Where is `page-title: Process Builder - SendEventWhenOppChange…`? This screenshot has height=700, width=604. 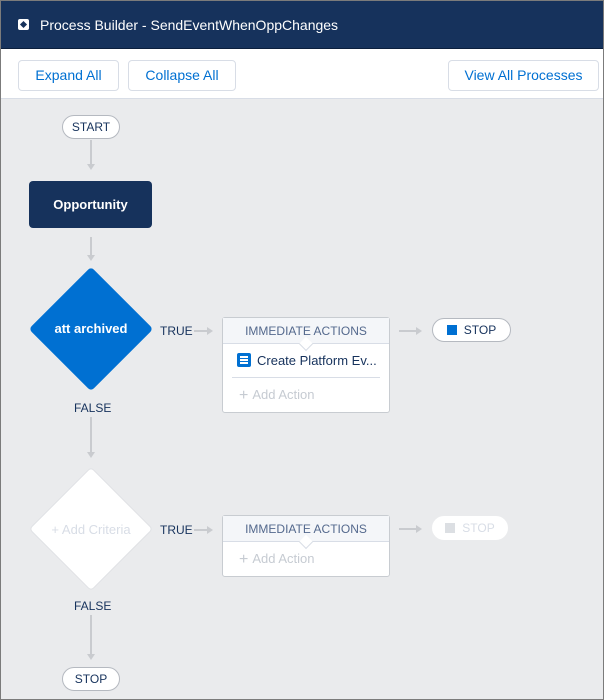 page-title: Process Builder - SendEventWhenOppChange… is located at coordinates (189, 25).